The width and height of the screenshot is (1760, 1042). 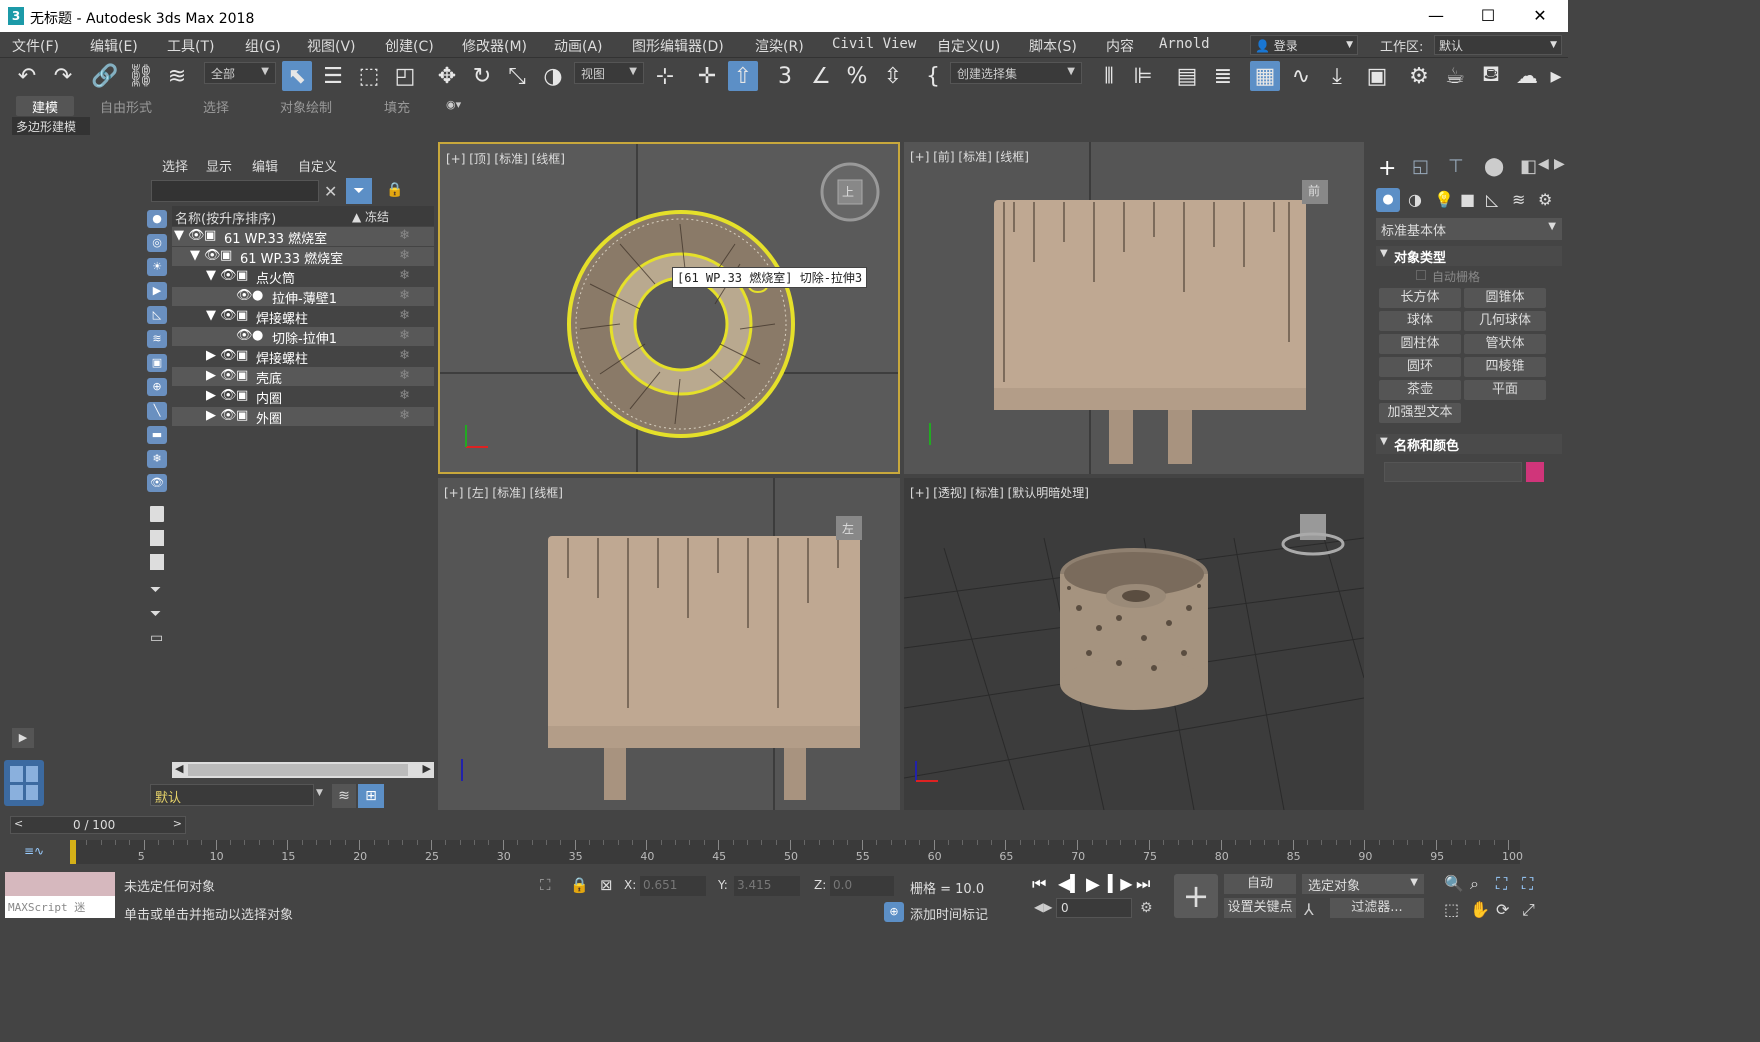 What do you see at coordinates (545, 885) in the screenshot?
I see `isolate-icon: ⛶` at bounding box center [545, 885].